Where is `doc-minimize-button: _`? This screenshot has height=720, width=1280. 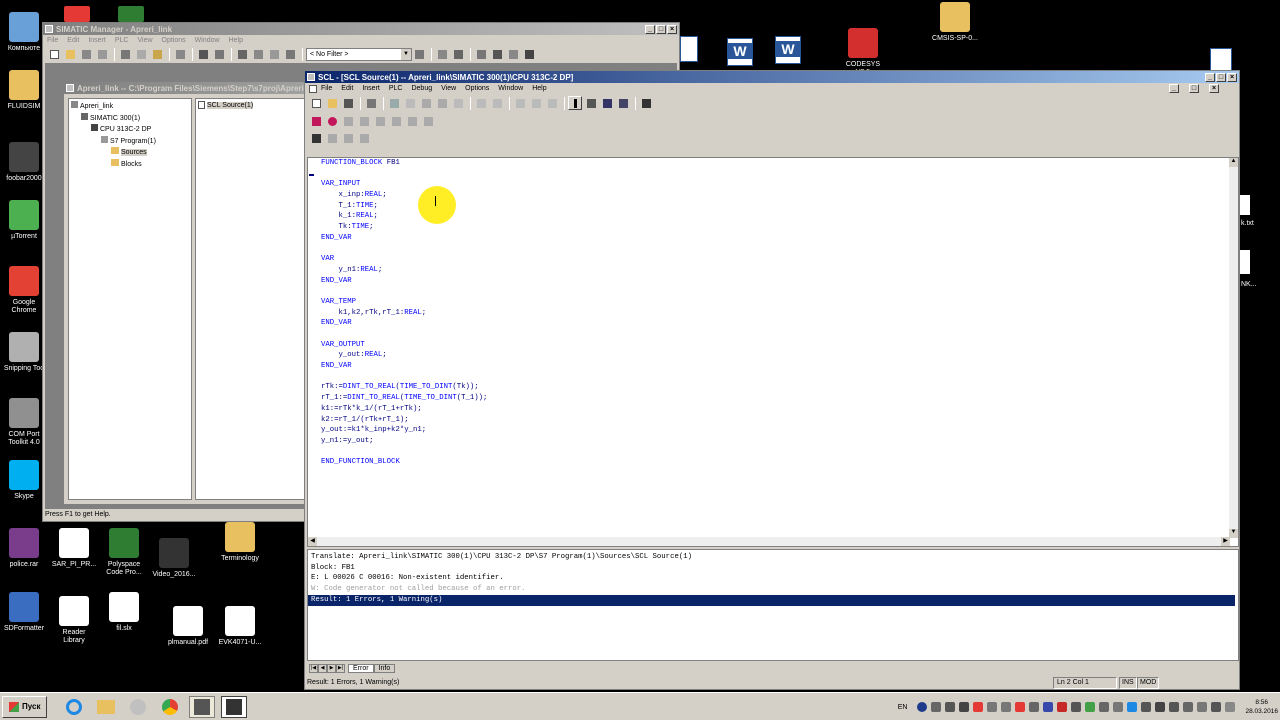
doc-minimize-button: _ is located at coordinates (1174, 88).